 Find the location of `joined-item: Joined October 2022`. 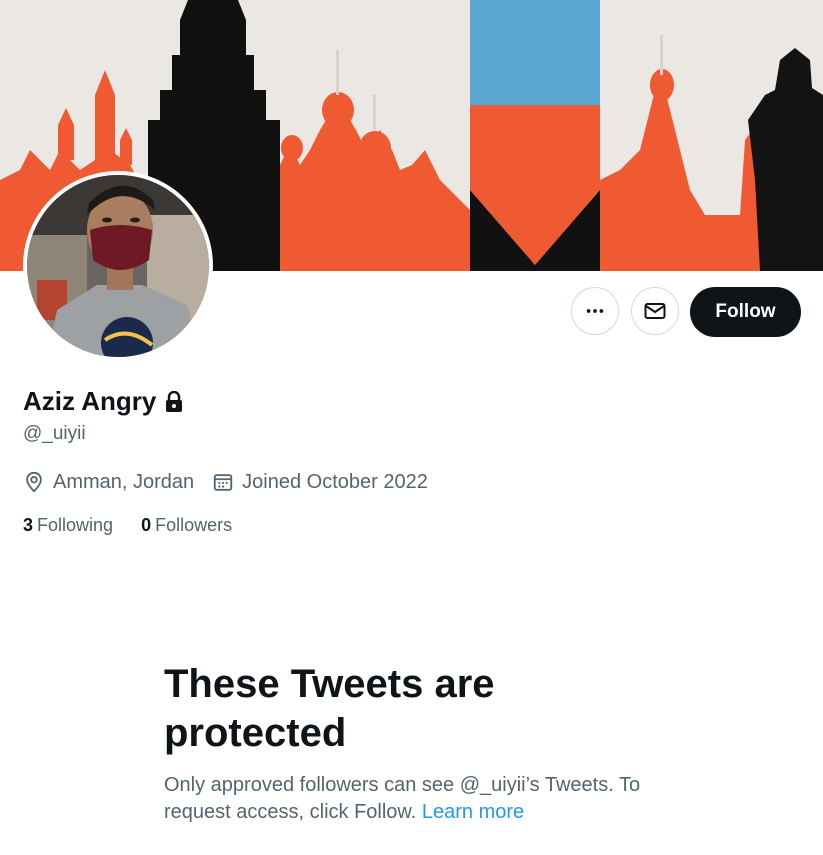

joined-item: Joined October 2022 is located at coordinates (320, 482).